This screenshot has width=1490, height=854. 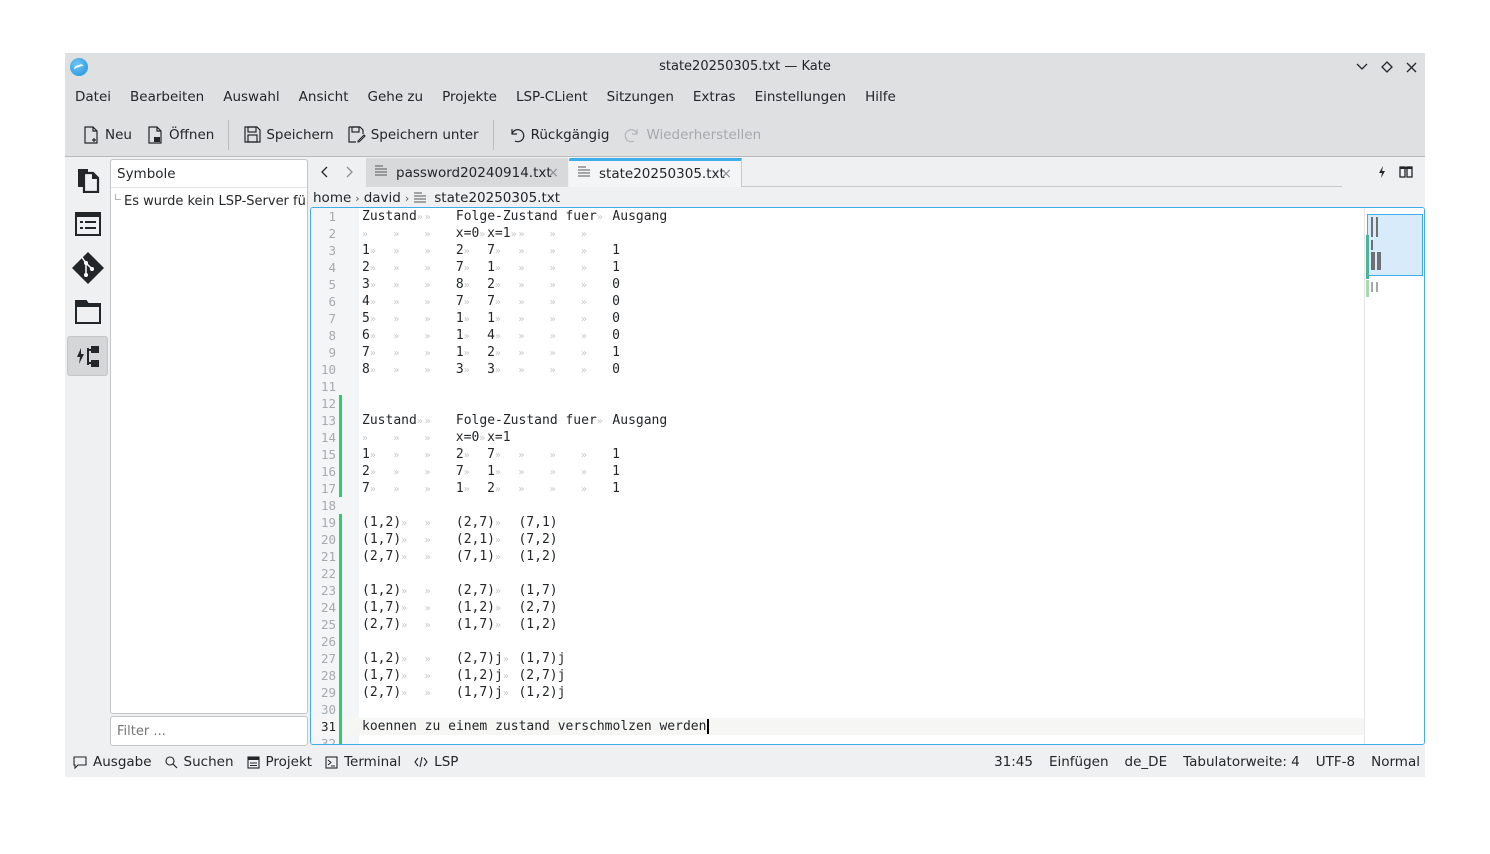 What do you see at coordinates (1387, 67) in the screenshot?
I see `maximize-button` at bounding box center [1387, 67].